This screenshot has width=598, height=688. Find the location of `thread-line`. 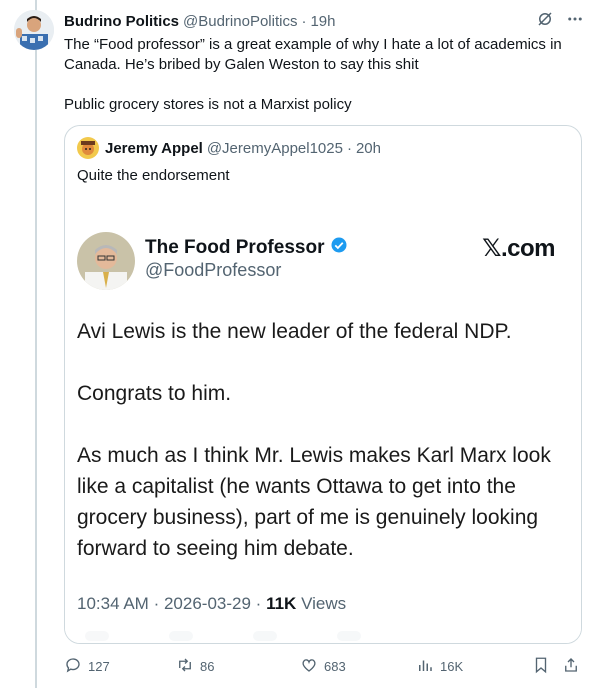

thread-line is located at coordinates (36, 344).